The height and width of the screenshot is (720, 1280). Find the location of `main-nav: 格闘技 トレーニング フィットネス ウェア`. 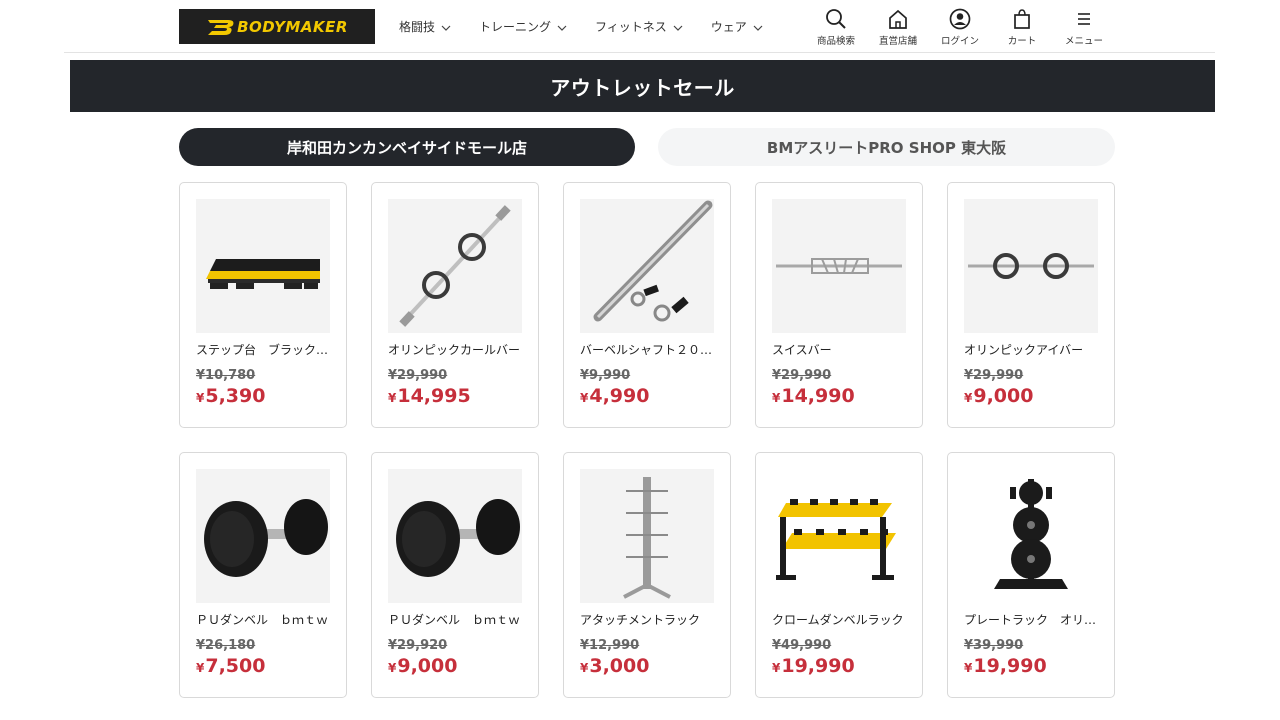

main-nav: 格闘技 トレーニング フィットネス ウェア is located at coordinates (595, 26).